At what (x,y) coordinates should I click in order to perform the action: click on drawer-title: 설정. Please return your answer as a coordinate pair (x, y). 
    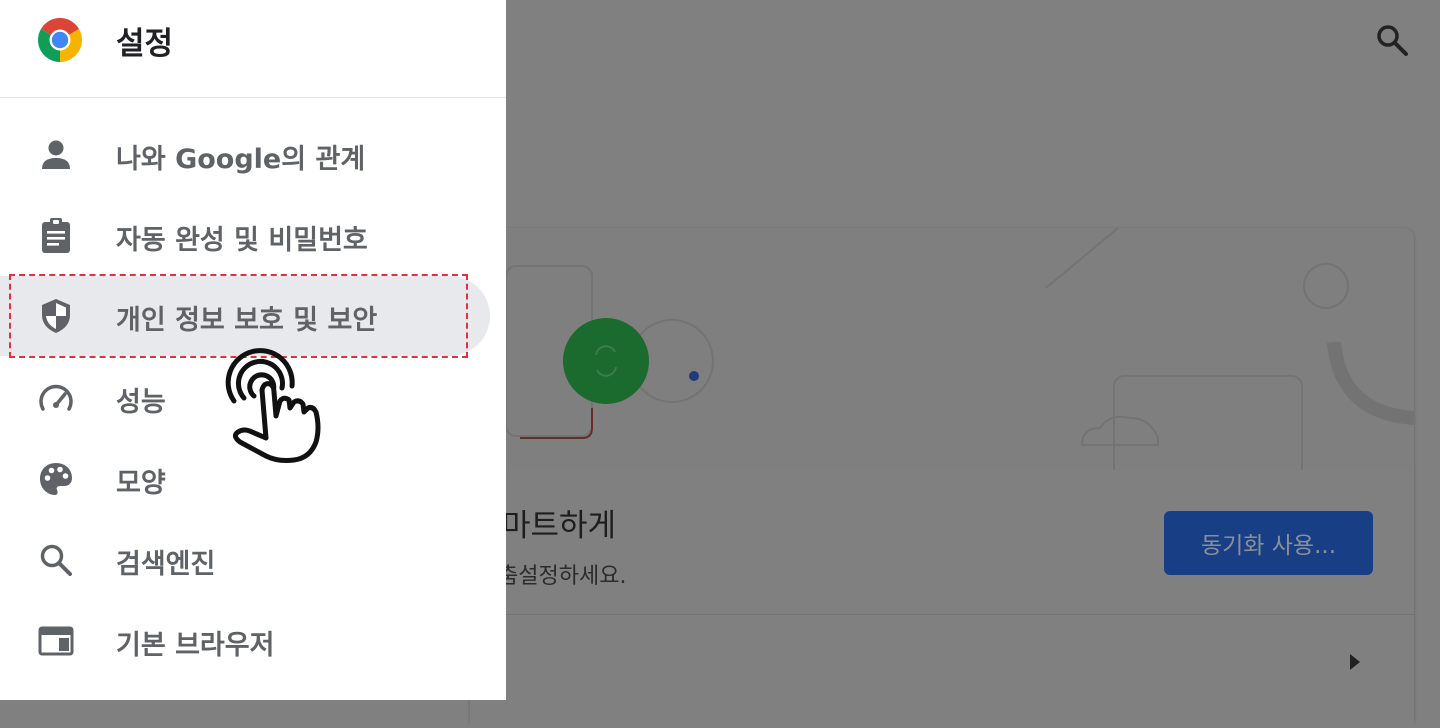
    Looking at the image, I should click on (145, 44).